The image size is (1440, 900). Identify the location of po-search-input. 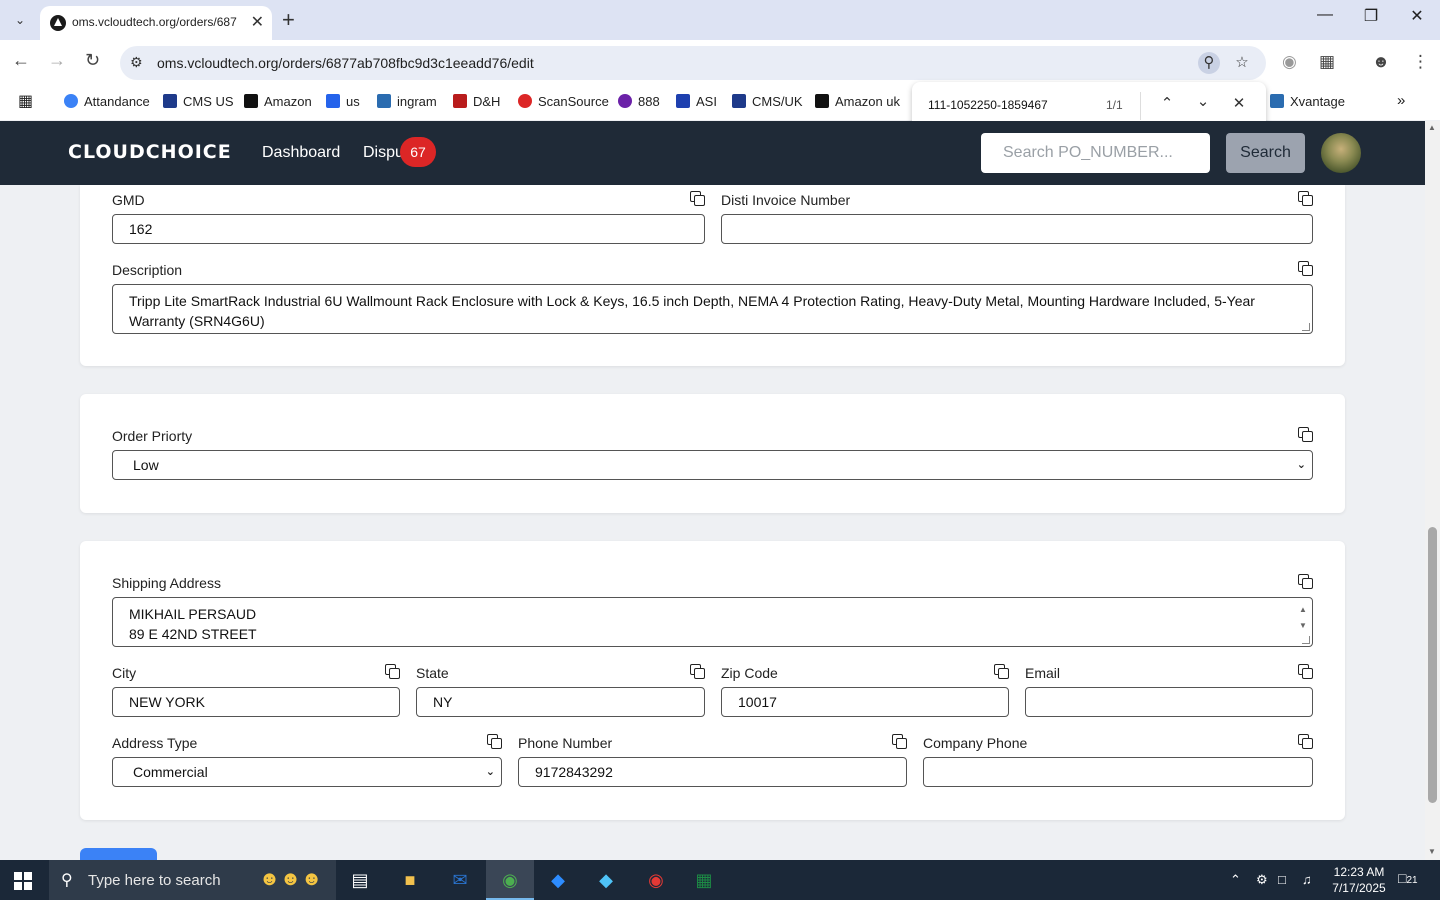
(1095, 153).